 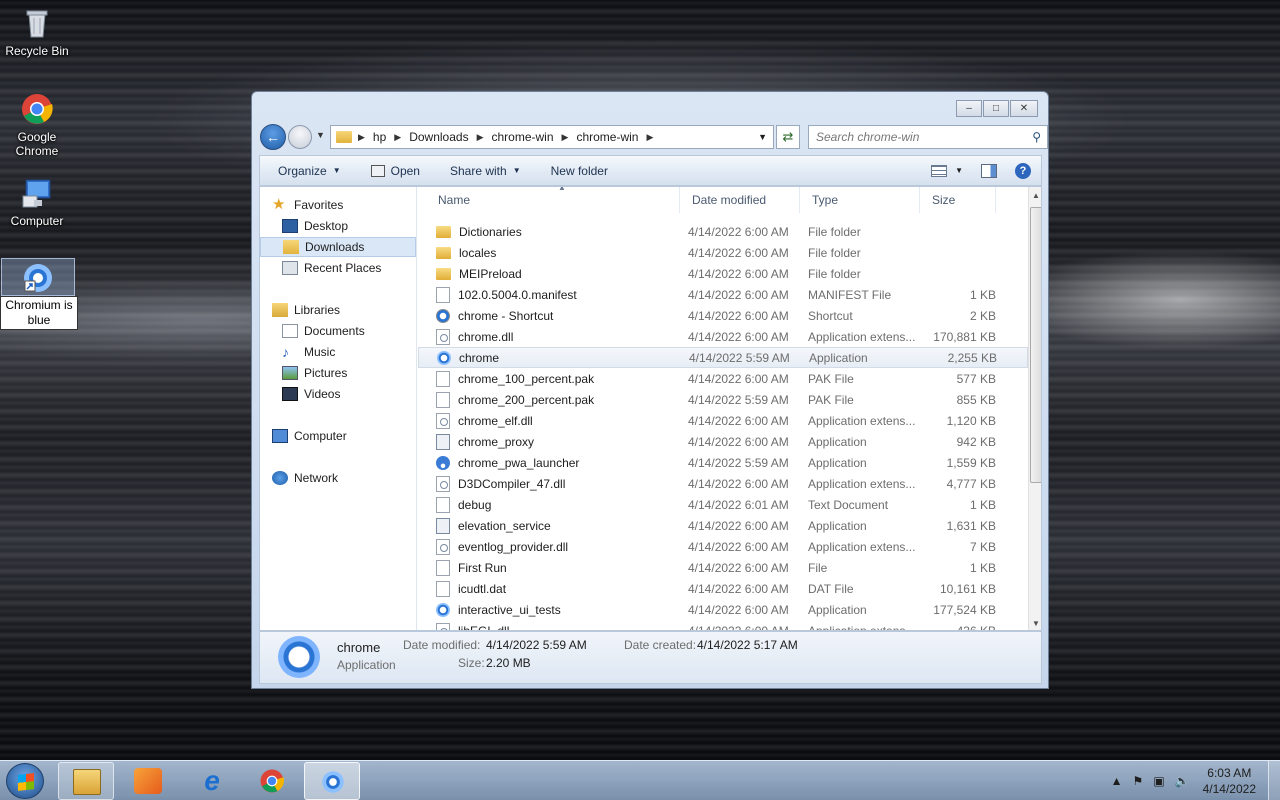 I want to click on file-name-cell: locales, so click(x=549, y=253).